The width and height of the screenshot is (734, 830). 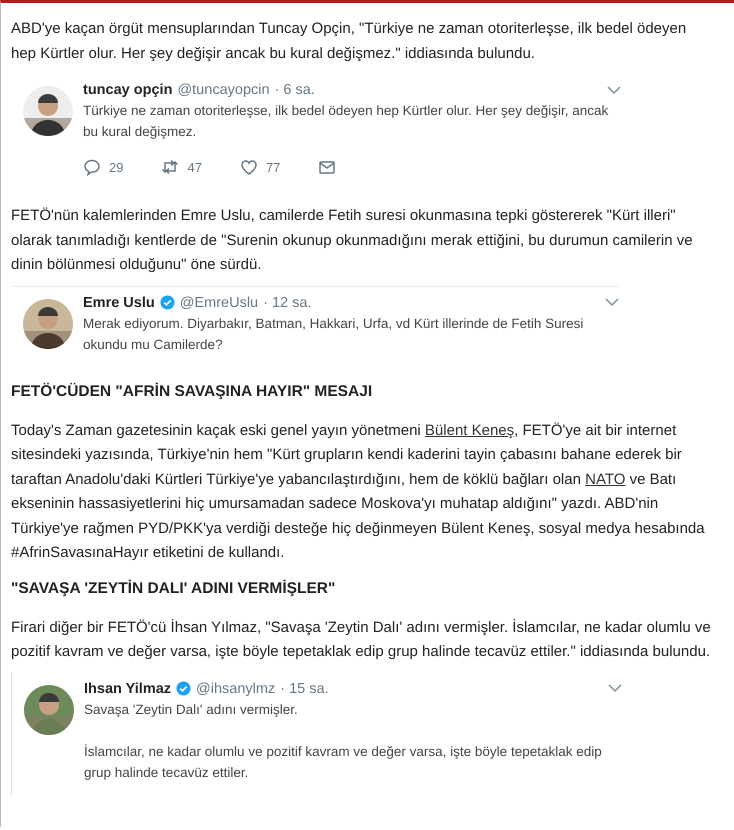 I want to click on article-link: Bülent Keneş, so click(x=469, y=430).